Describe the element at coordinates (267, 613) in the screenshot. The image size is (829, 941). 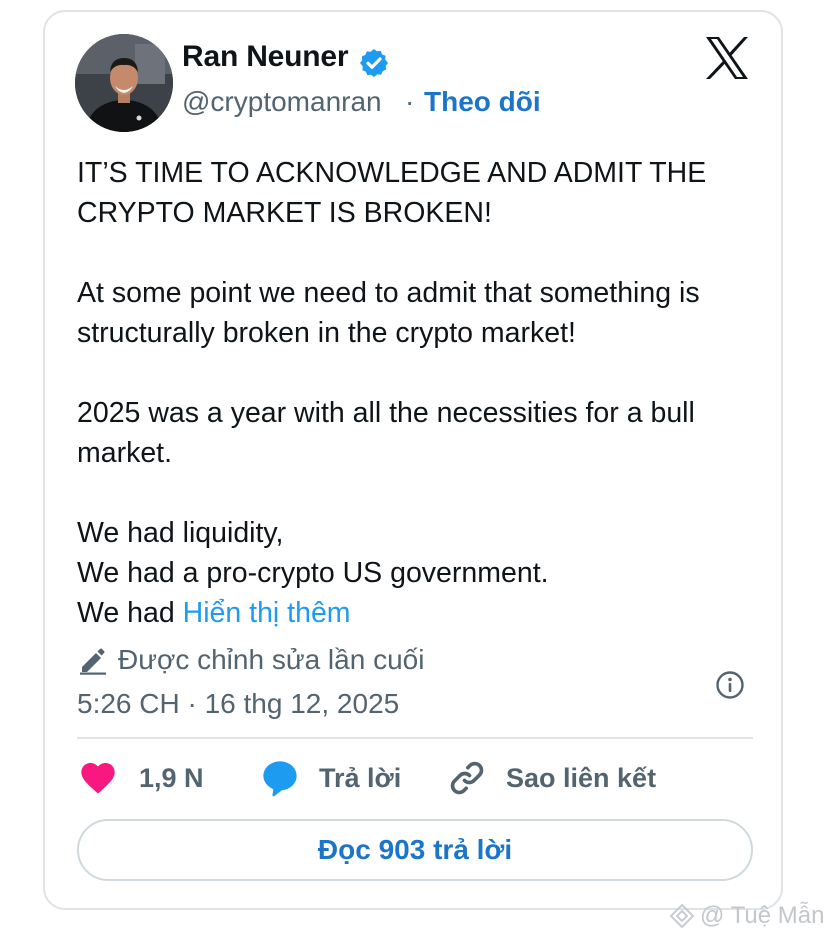
I see `show-more-link: Hiển thị thêm` at that location.